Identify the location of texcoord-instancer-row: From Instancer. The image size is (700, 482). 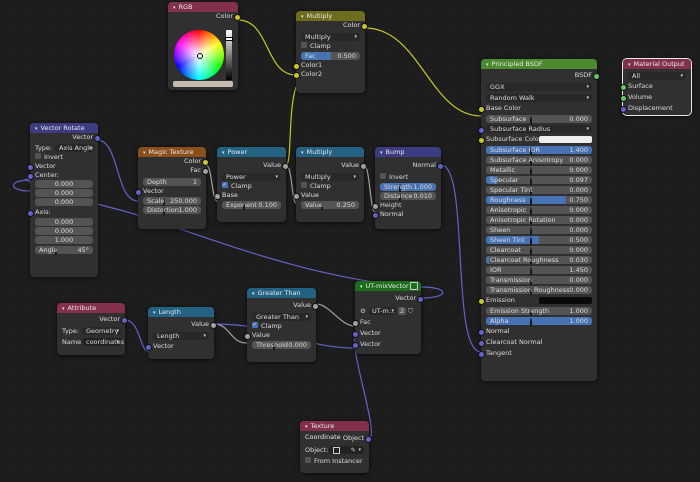
(334, 461).